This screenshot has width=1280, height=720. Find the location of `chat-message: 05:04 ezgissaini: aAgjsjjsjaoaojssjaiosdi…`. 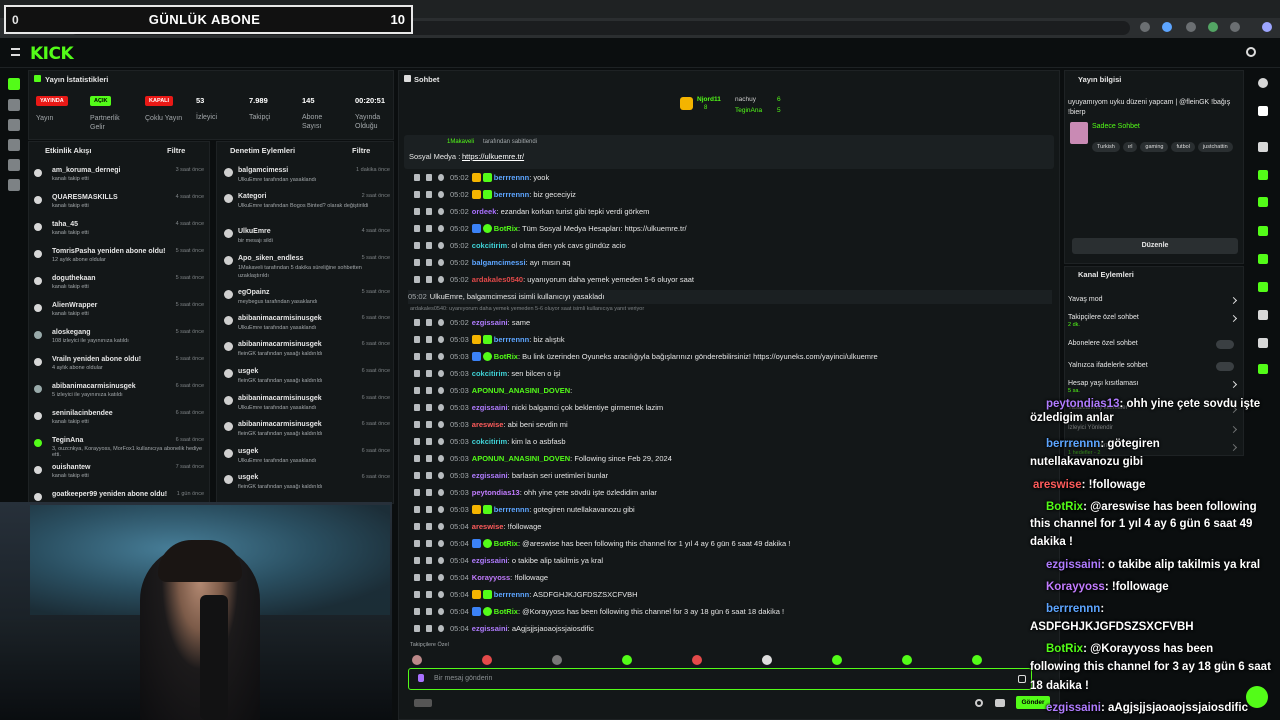

chat-message: 05:04 ezgissaini: aAgjsjjsjaoaojssjaiosdi… is located at coordinates (734, 629).